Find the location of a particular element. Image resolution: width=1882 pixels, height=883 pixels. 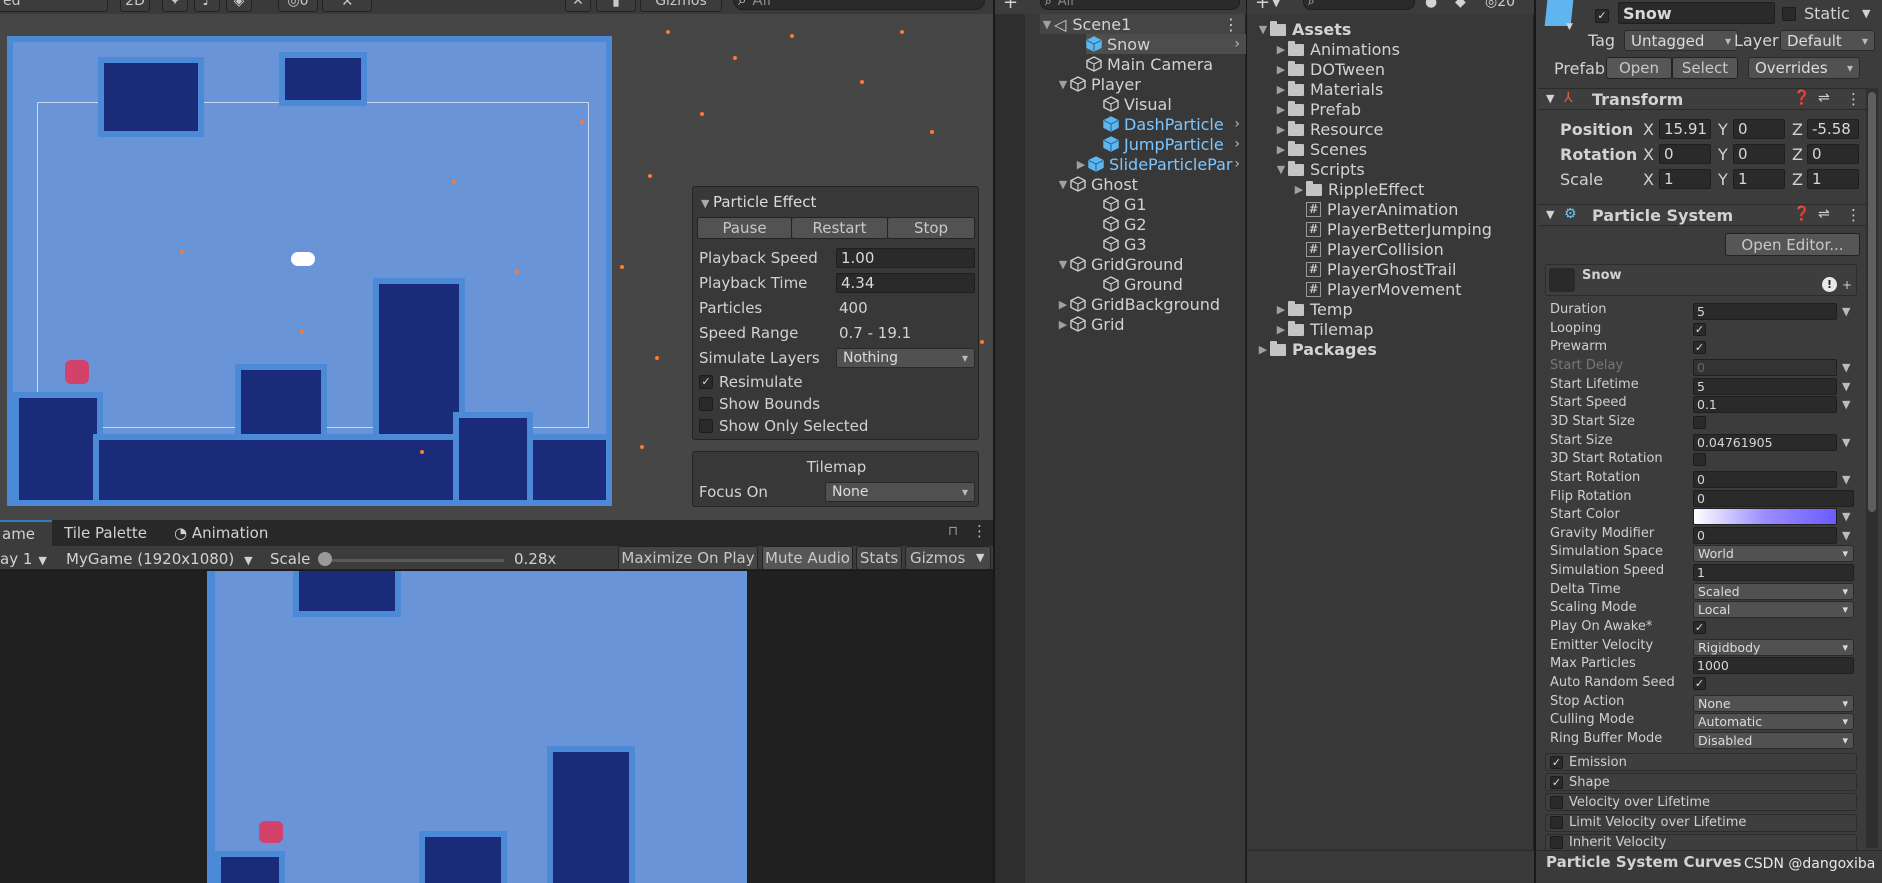

static-checkbox is located at coordinates (1789, 13).